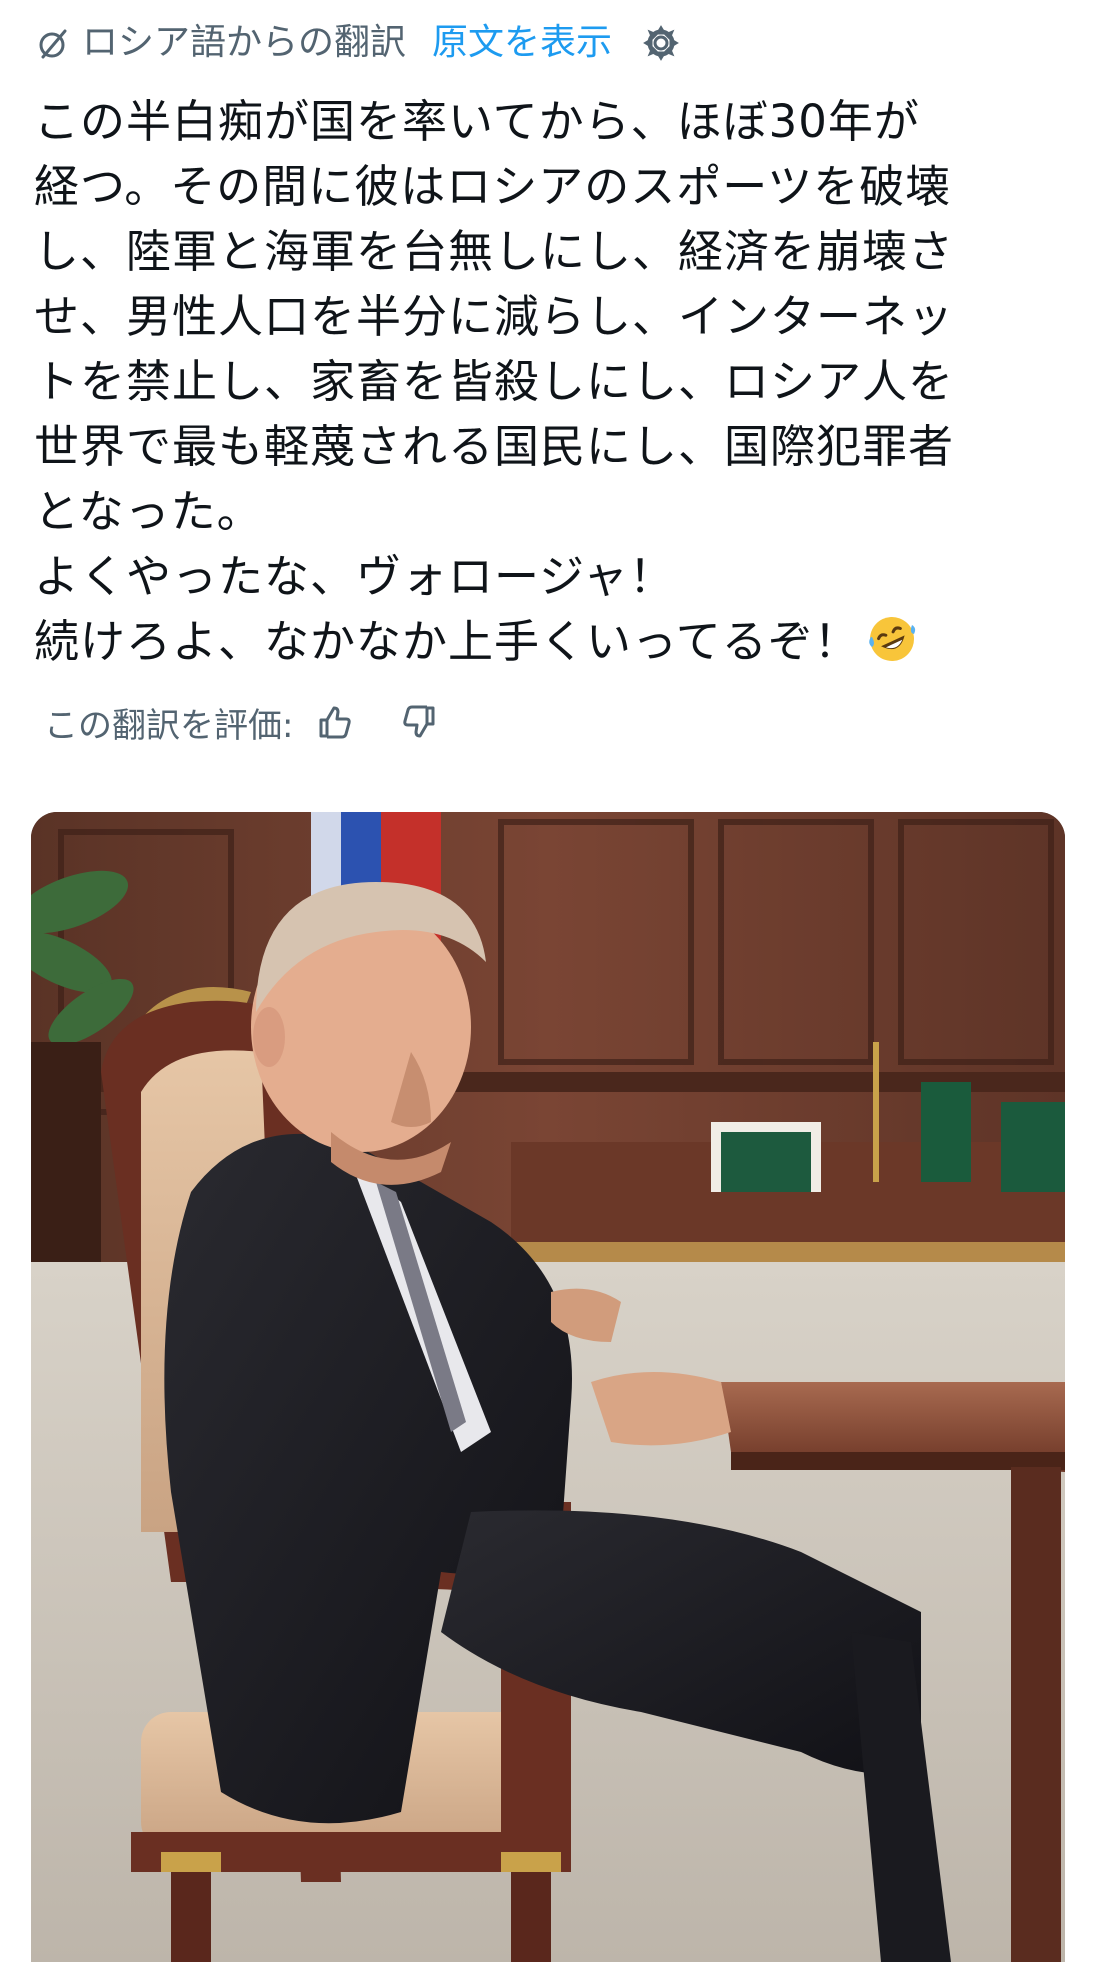 The width and height of the screenshot is (1096, 1970). I want to click on bottom-divider, so click(548, 1966).